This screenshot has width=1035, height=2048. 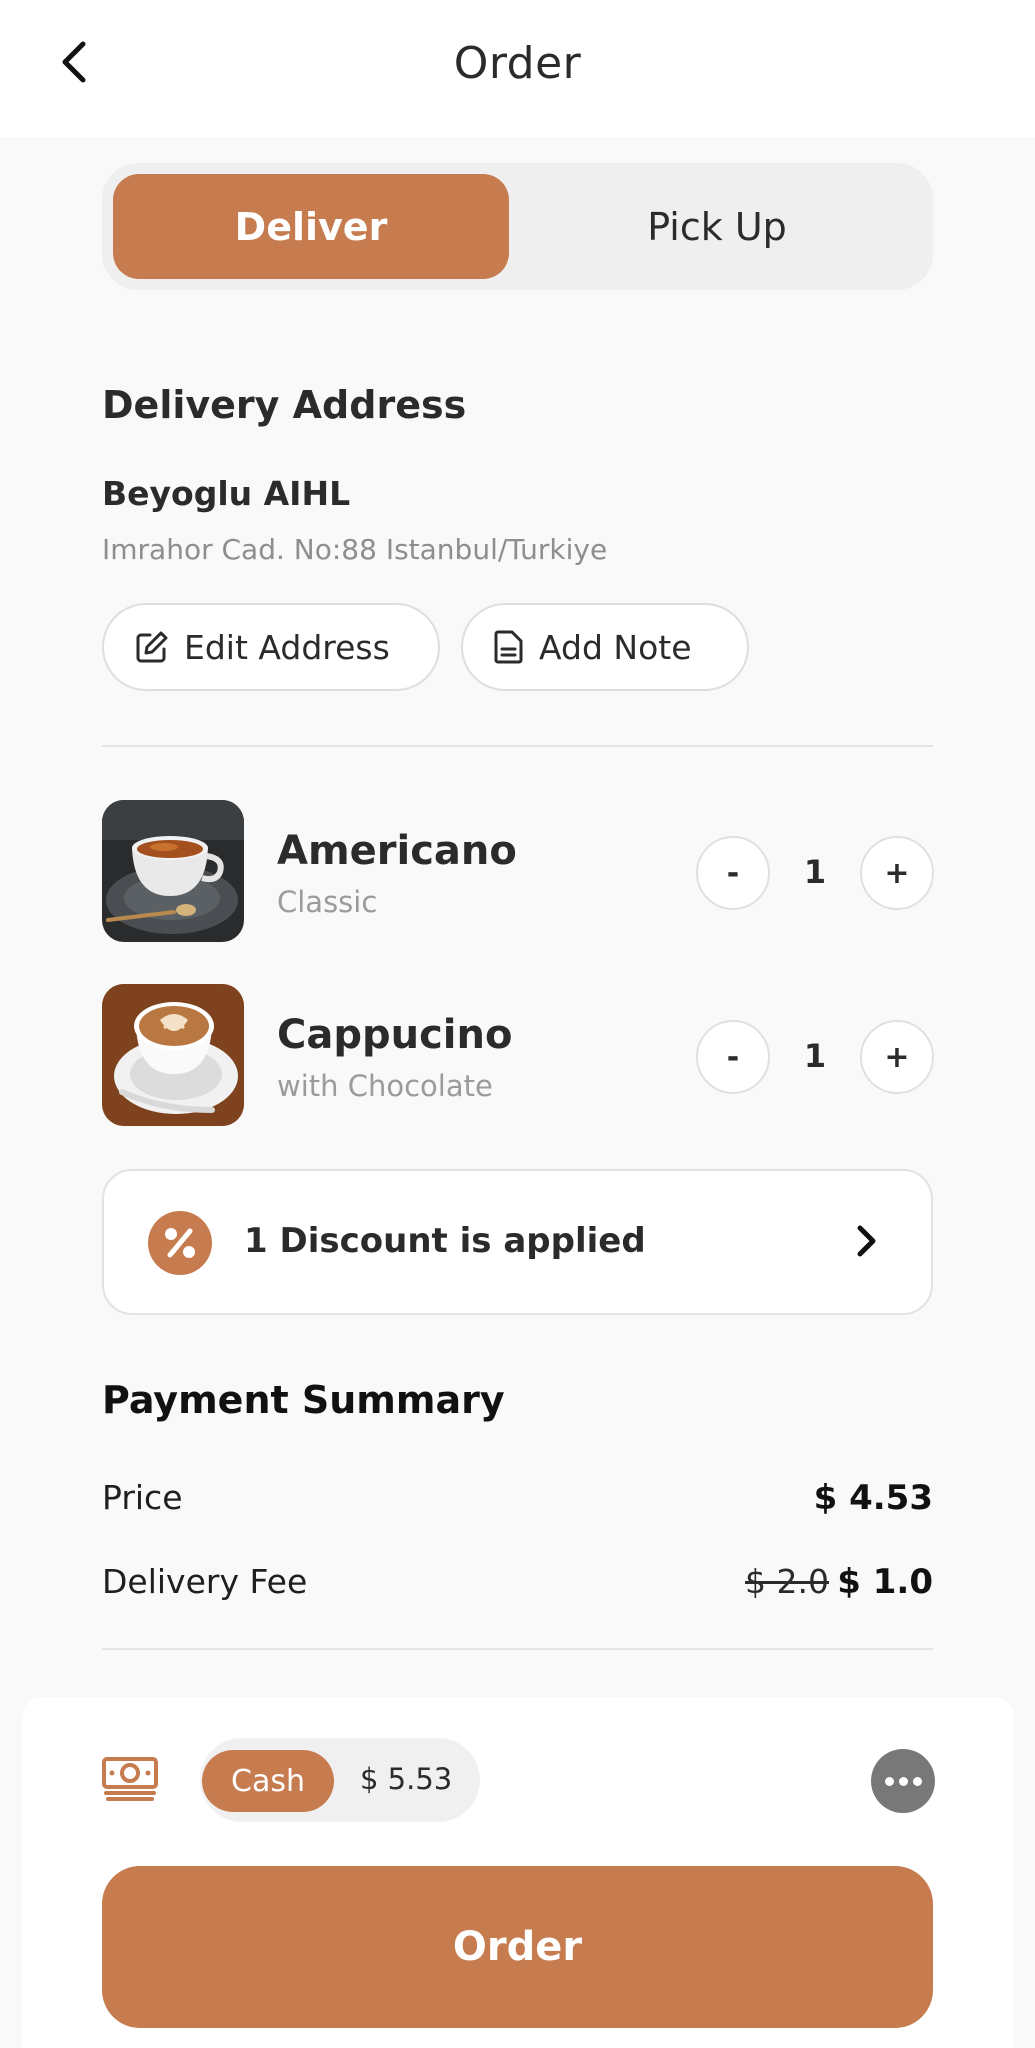 I want to click on americano-image, so click(x=173, y=871).